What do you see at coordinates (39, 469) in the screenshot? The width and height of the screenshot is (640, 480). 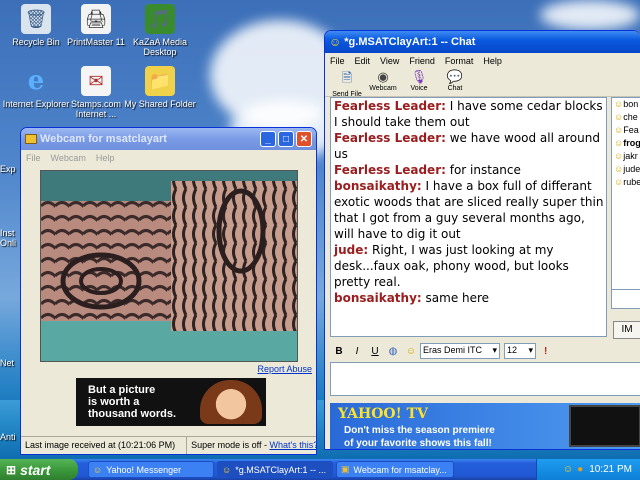 I see `start-button: ⊞ start` at bounding box center [39, 469].